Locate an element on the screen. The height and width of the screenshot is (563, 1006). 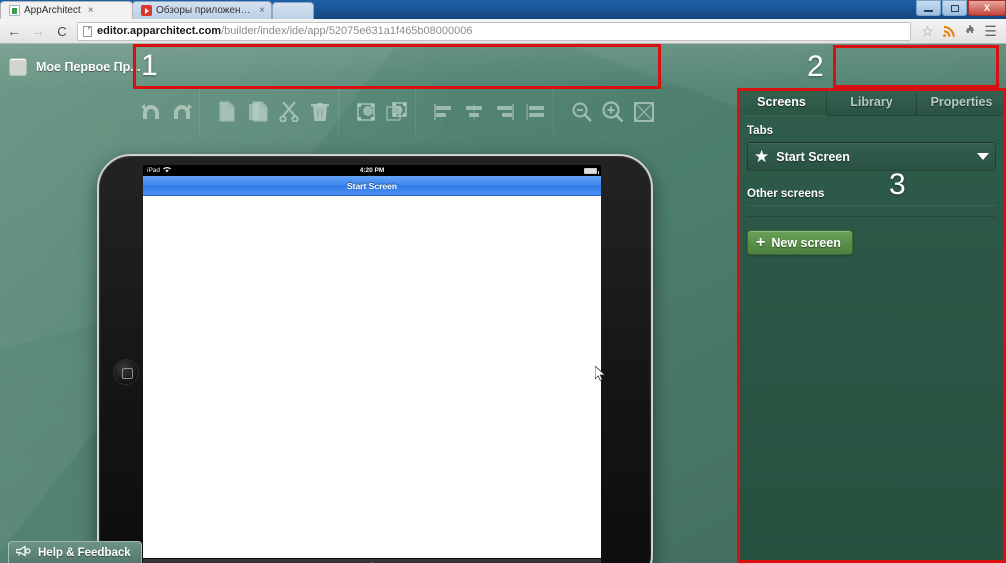
other-screens-empty-list is located at coordinates (871, 211).